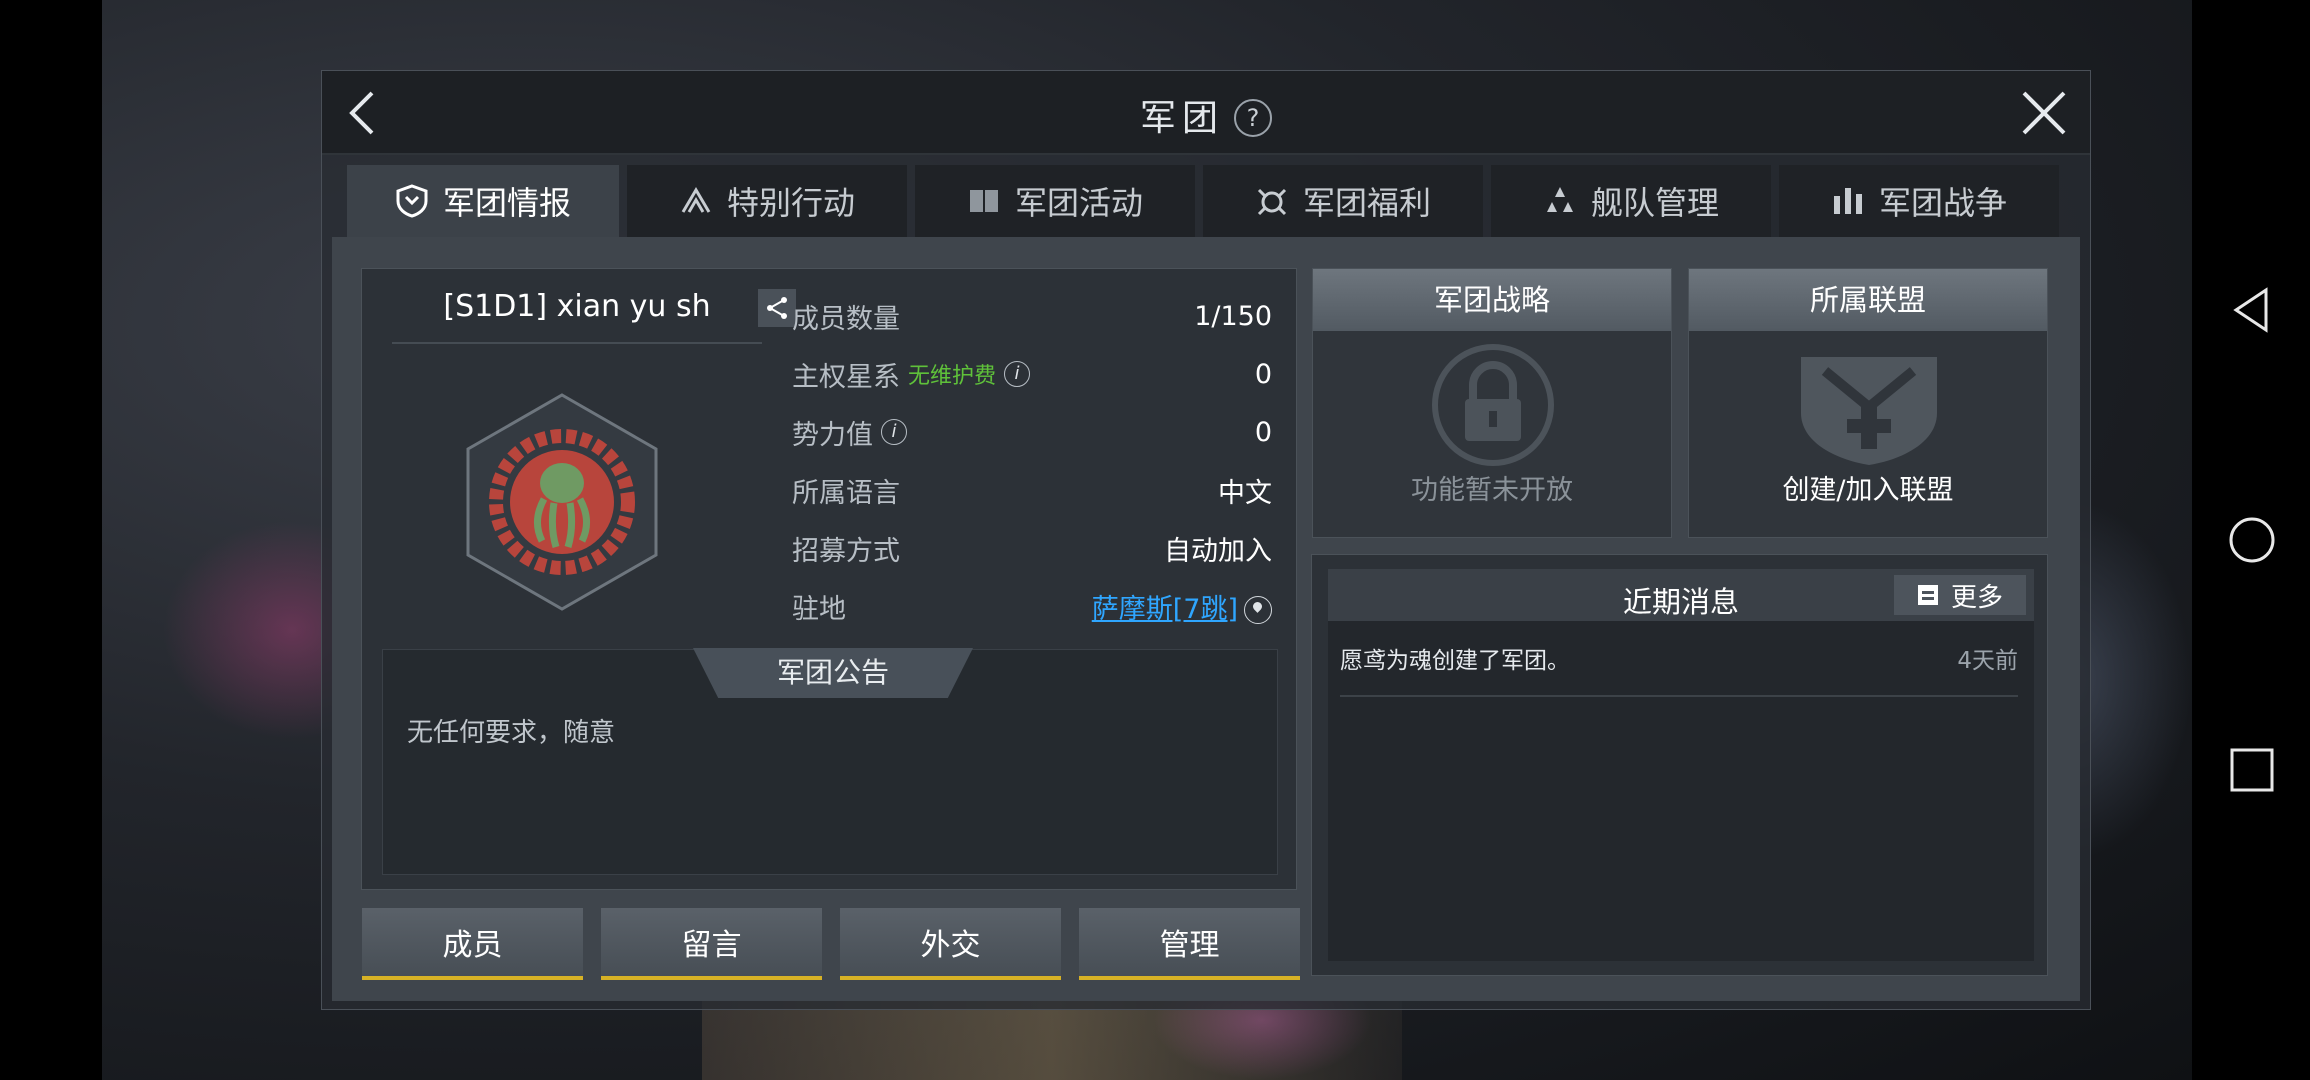  I want to click on members-button: 成员, so click(472, 944).